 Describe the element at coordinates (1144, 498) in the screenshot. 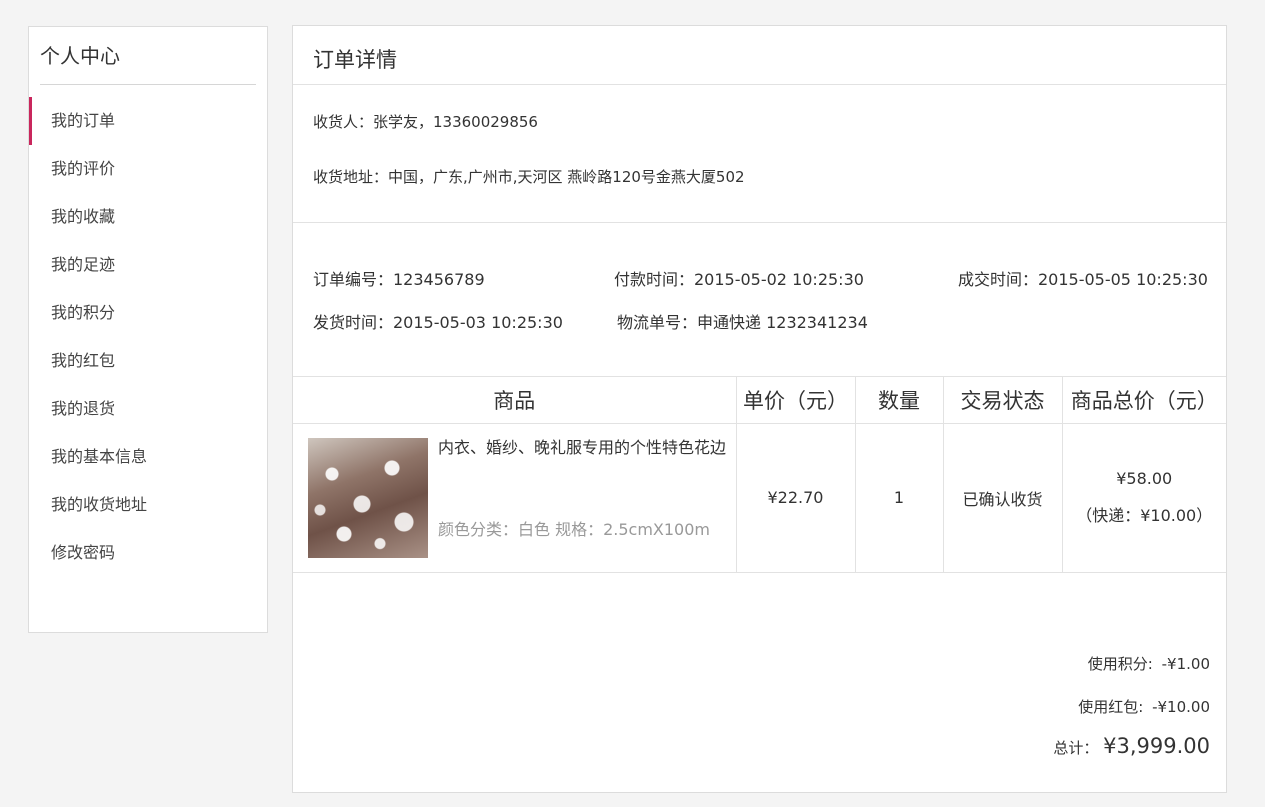

I see `item-total-cell: ¥58.00 （快递：¥10.00）` at that location.